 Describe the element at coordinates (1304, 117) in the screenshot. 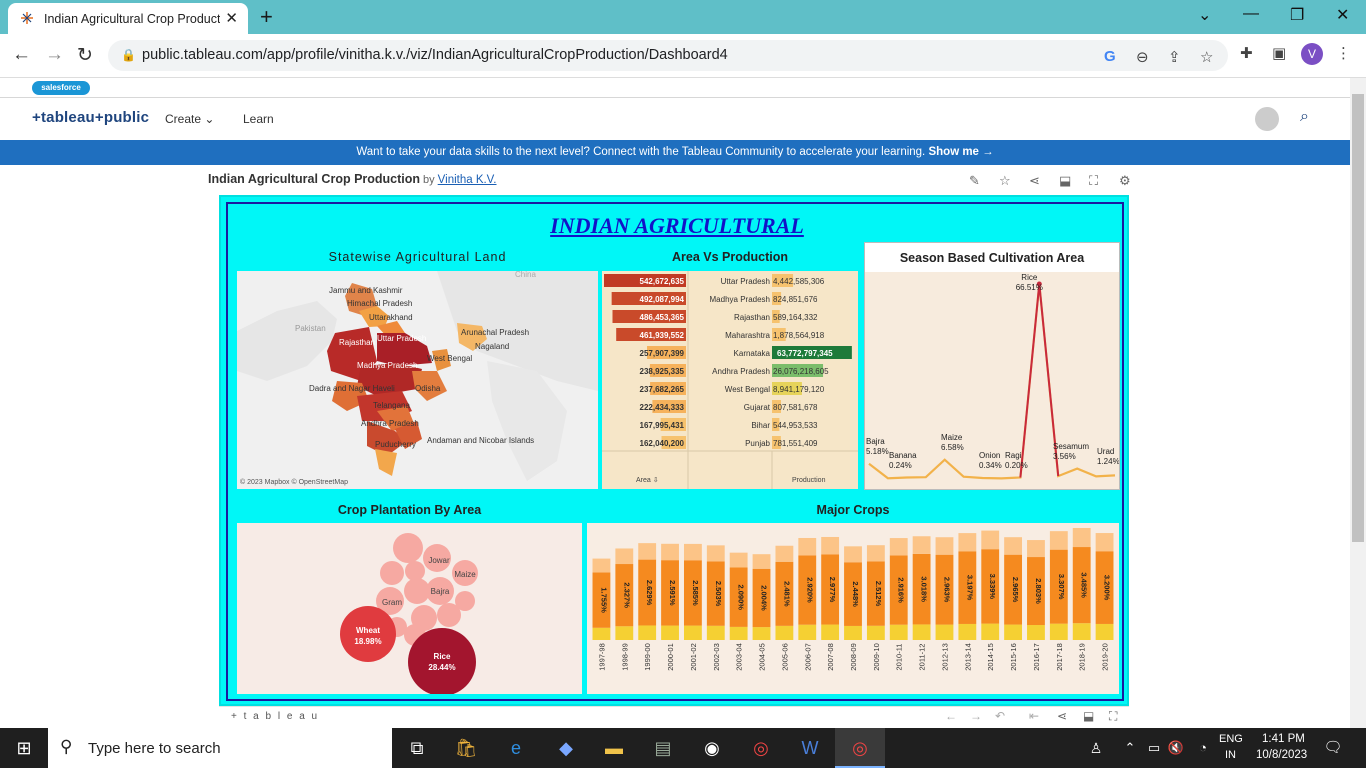

I see `search-icon: ⌕` at that location.